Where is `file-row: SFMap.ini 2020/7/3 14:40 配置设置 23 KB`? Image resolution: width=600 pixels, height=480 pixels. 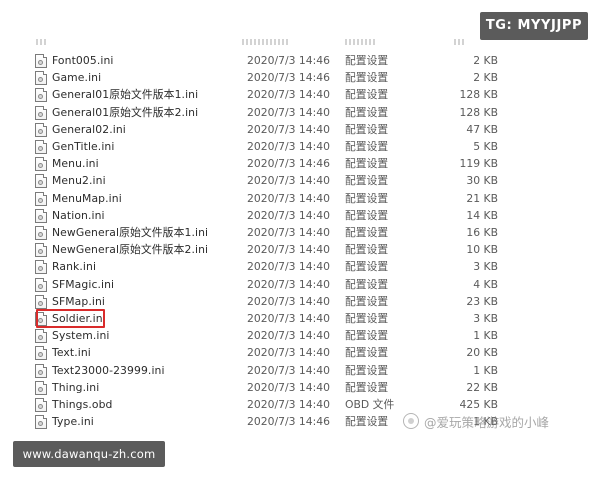 file-row: SFMap.ini 2020/7/3 14:40 配置设置 23 KB is located at coordinates (300, 301).